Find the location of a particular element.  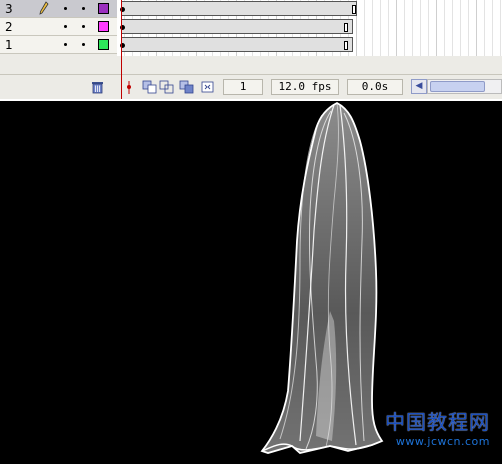

layer-name: 1 is located at coordinates (9, 45).